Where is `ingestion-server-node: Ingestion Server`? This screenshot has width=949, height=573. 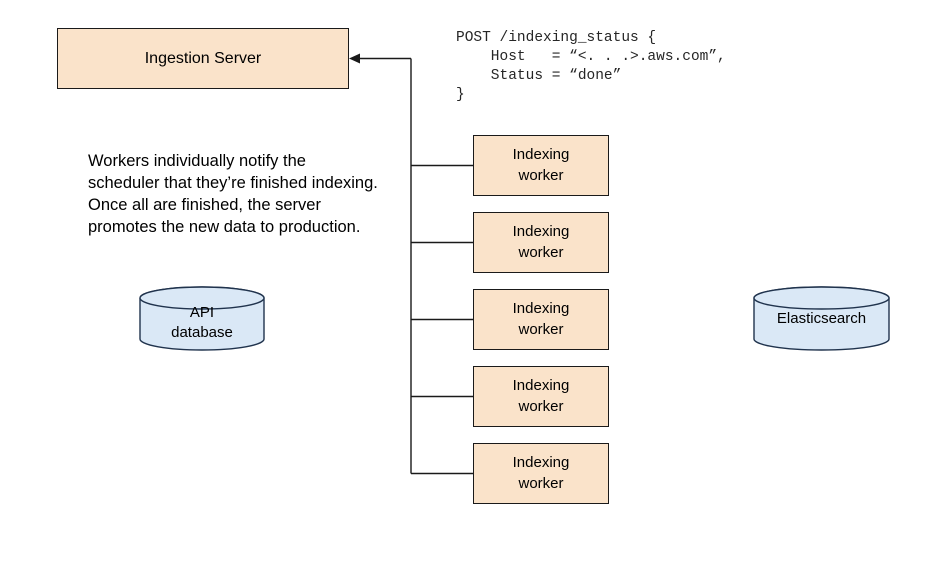
ingestion-server-node: Ingestion Server is located at coordinates (203, 58).